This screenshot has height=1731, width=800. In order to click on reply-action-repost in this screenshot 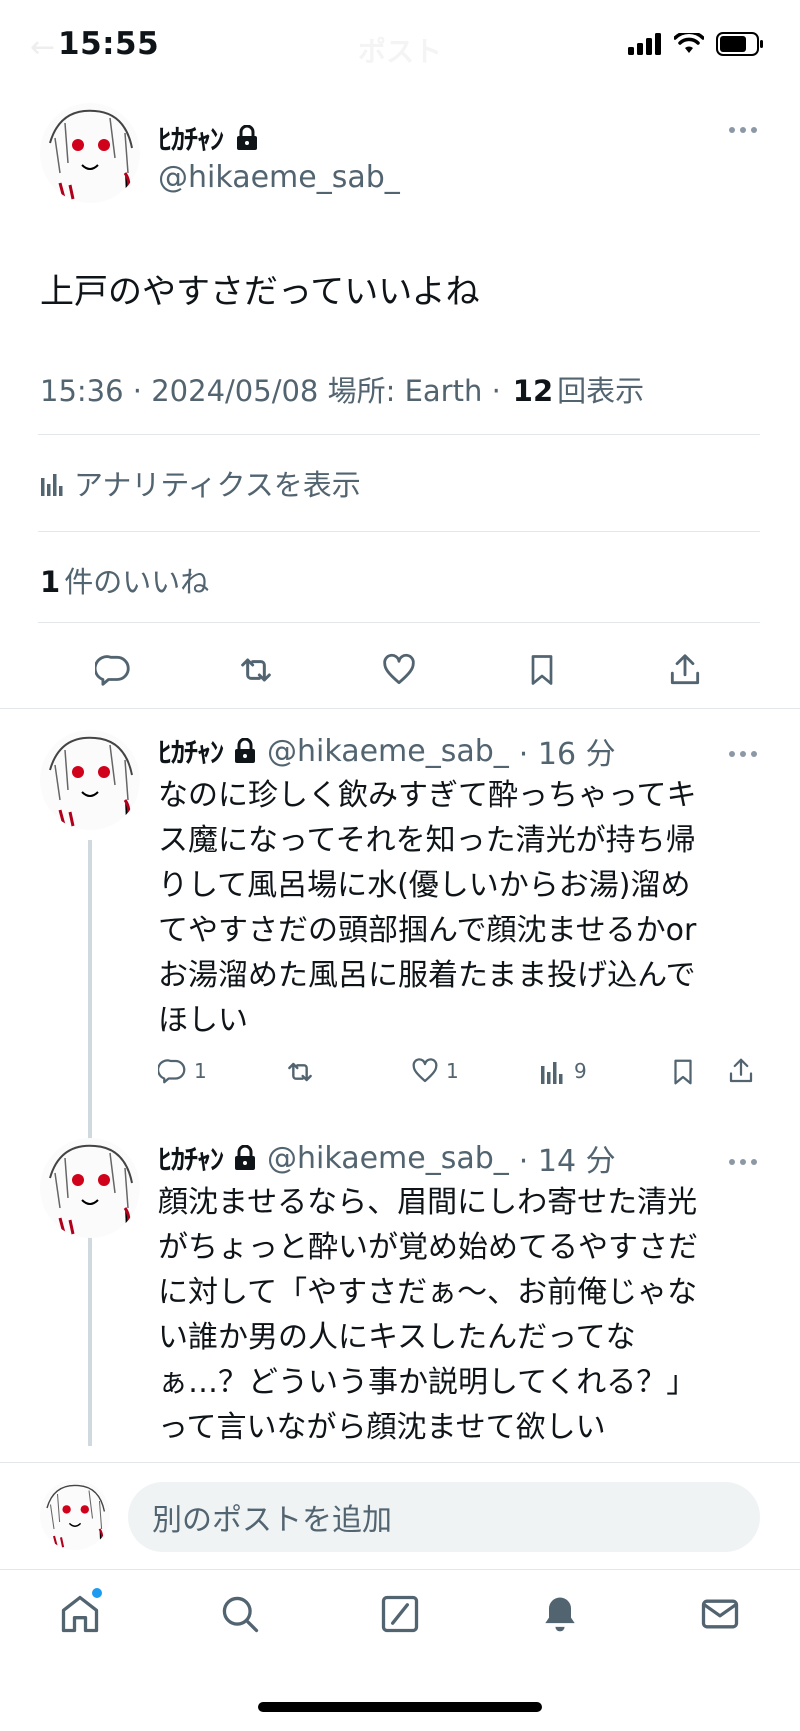, I will do `click(300, 1074)`.